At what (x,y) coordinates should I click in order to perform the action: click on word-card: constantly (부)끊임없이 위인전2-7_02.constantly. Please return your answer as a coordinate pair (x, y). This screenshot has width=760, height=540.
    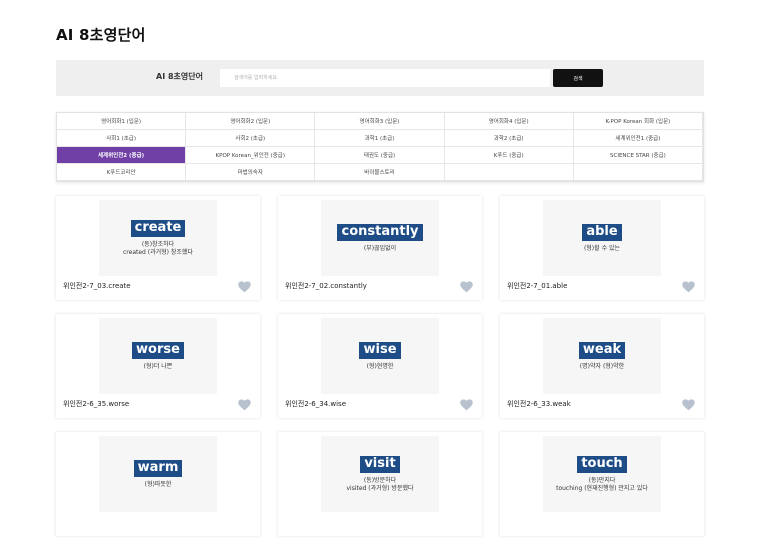
    Looking at the image, I should click on (380, 248).